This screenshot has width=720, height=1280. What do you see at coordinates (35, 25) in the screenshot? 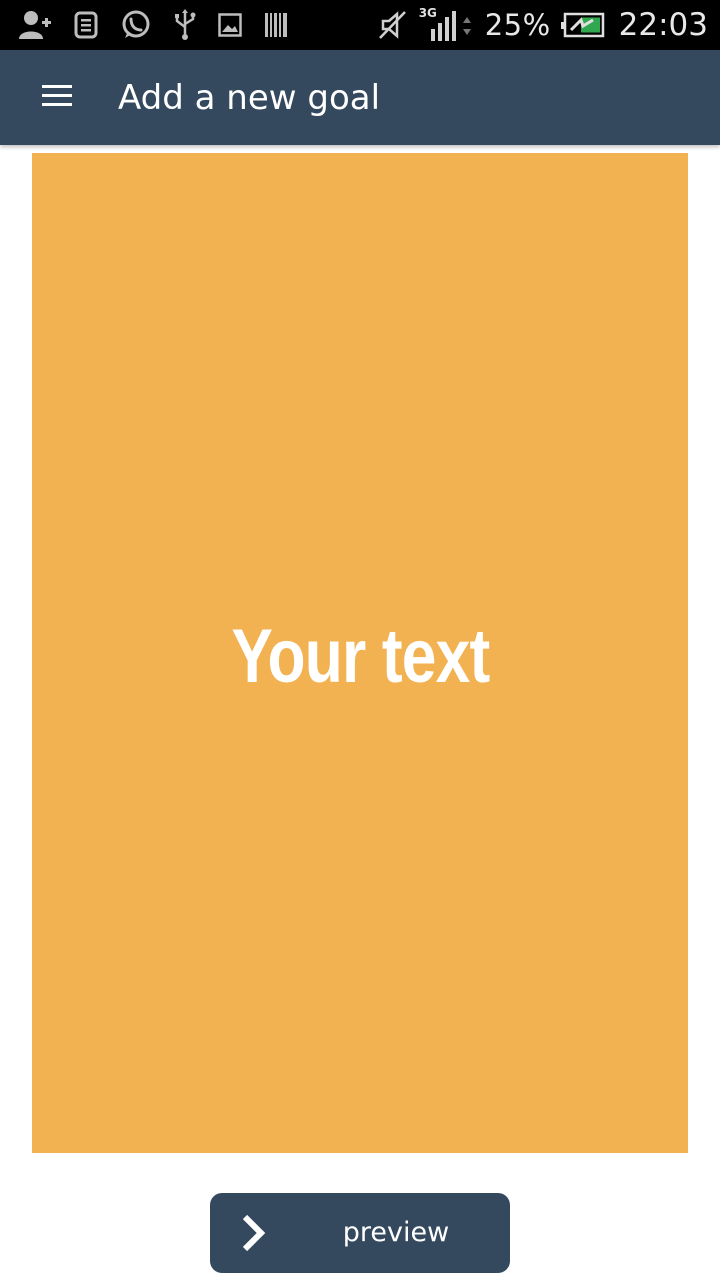
I see `add-contact-icon` at bounding box center [35, 25].